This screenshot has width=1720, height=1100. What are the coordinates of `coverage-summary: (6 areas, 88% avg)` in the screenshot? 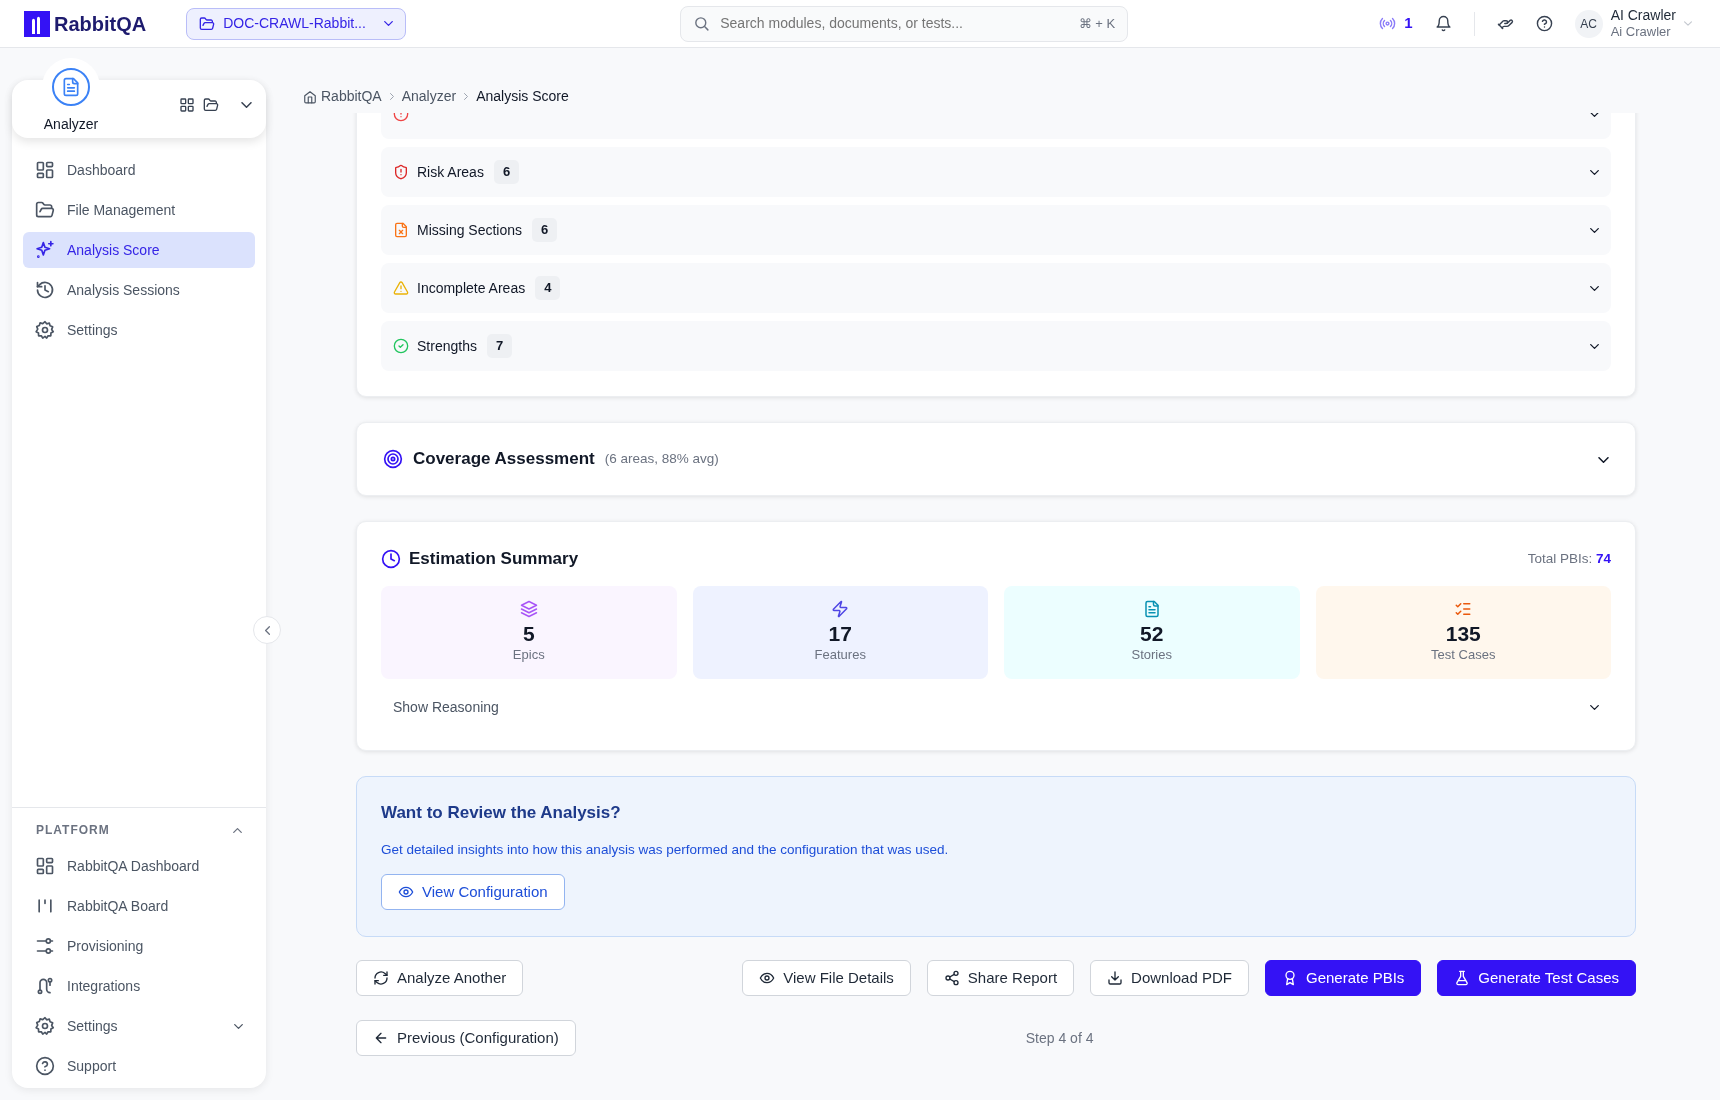 It's located at (661, 458).